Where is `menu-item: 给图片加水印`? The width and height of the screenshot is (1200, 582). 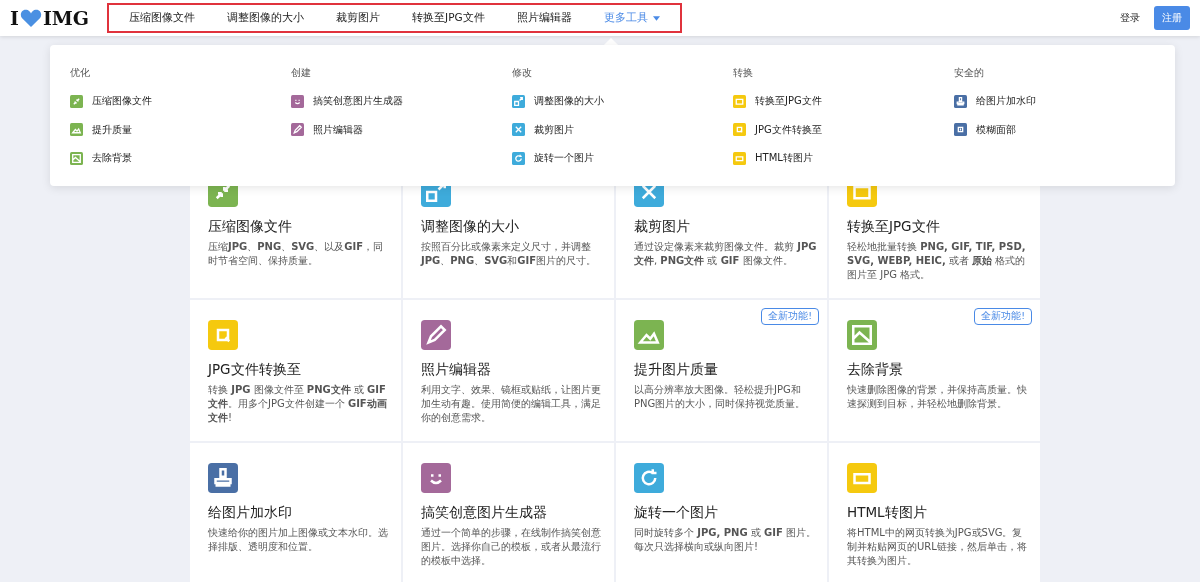 menu-item: 给图片加水印 is located at coordinates (1064, 101).